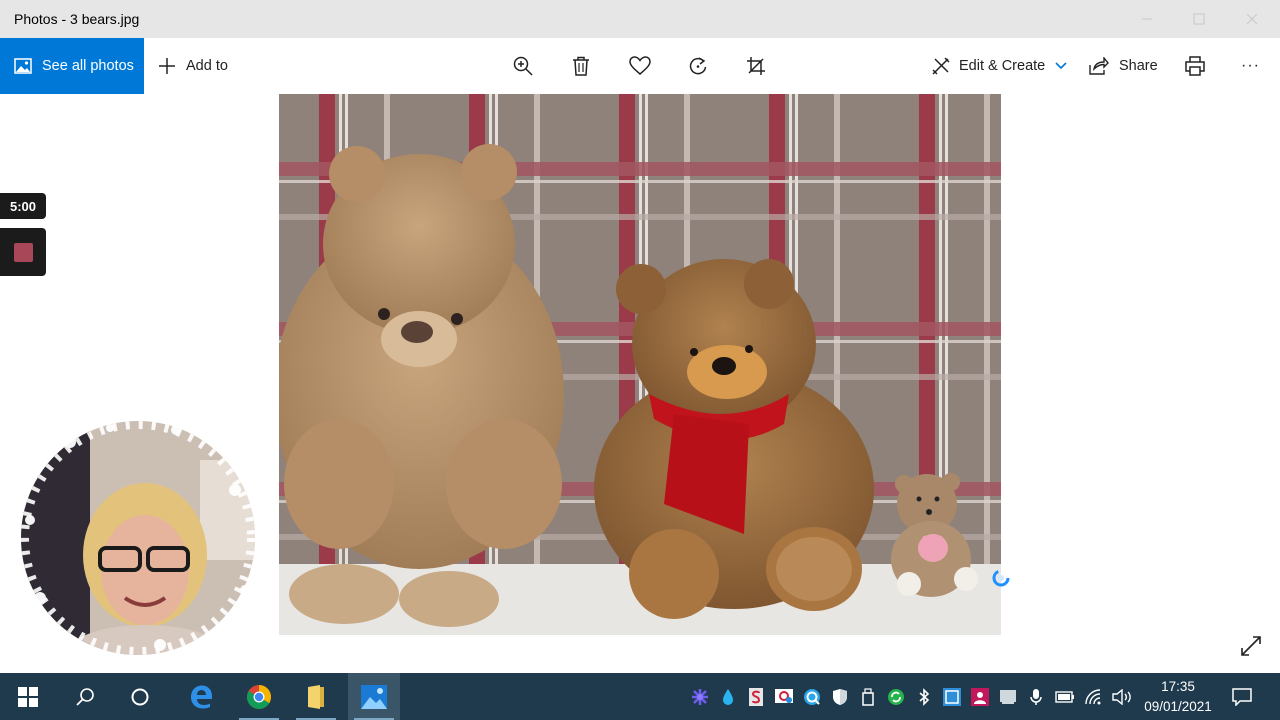 The width and height of the screenshot is (1280, 720). I want to click on photos-app-icon, so click(374, 696).